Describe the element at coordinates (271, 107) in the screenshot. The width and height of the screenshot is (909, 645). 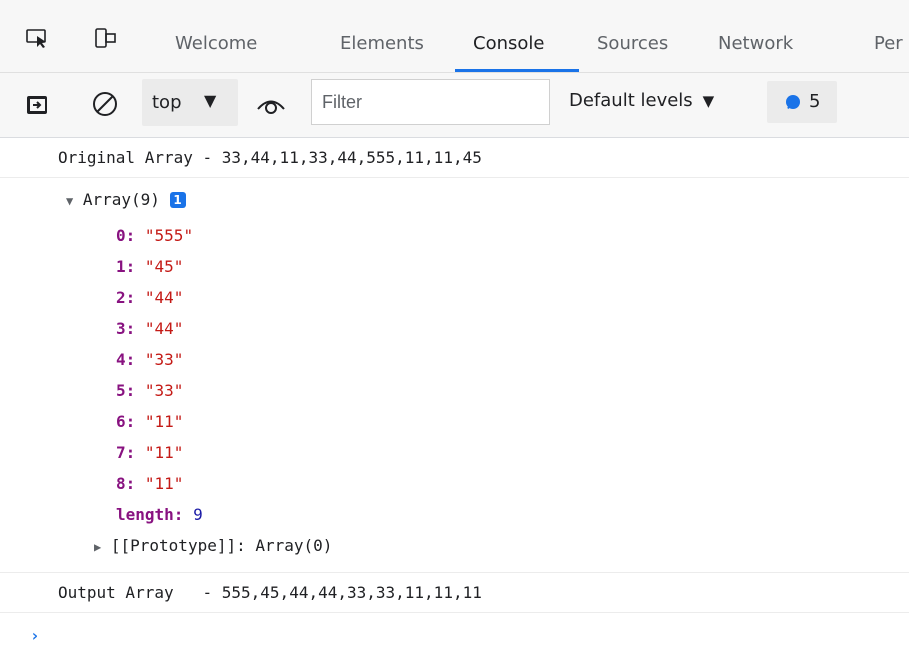
I see `live-expression-eye-icon` at that location.